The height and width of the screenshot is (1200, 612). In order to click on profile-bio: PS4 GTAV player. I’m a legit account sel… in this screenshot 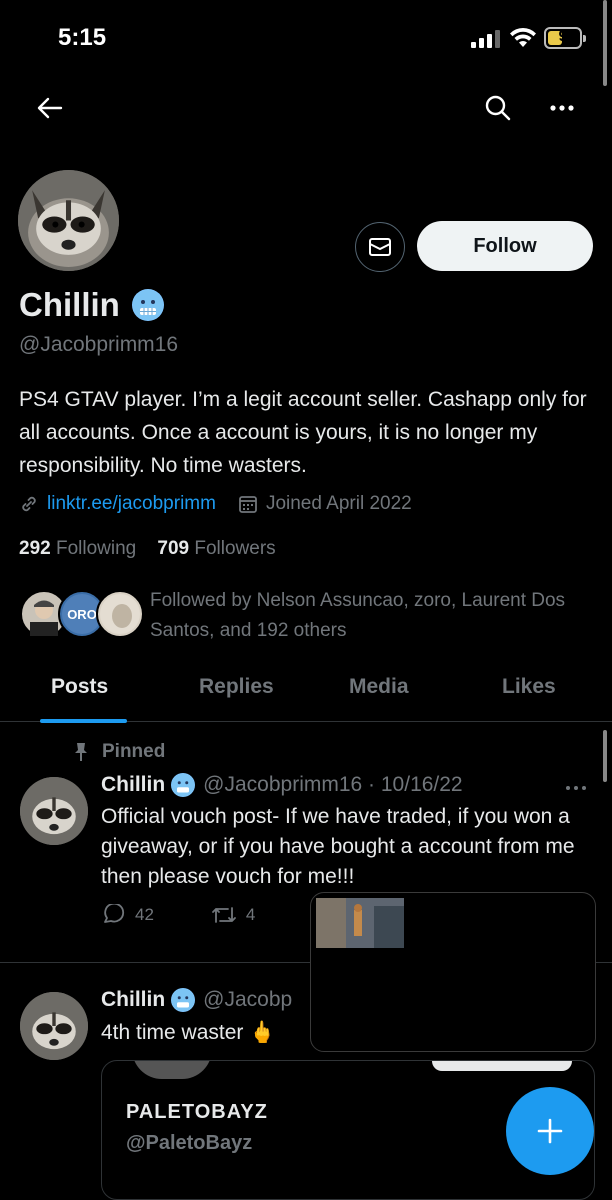, I will do `click(303, 432)`.